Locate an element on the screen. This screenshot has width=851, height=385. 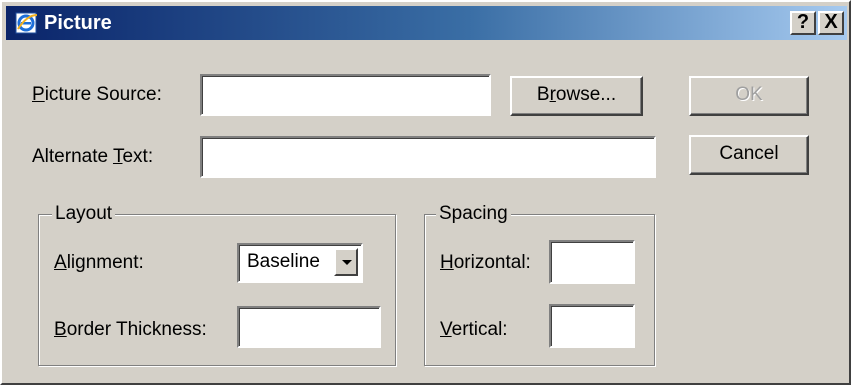
vertical-label-text: ertical: is located at coordinates (479, 329).